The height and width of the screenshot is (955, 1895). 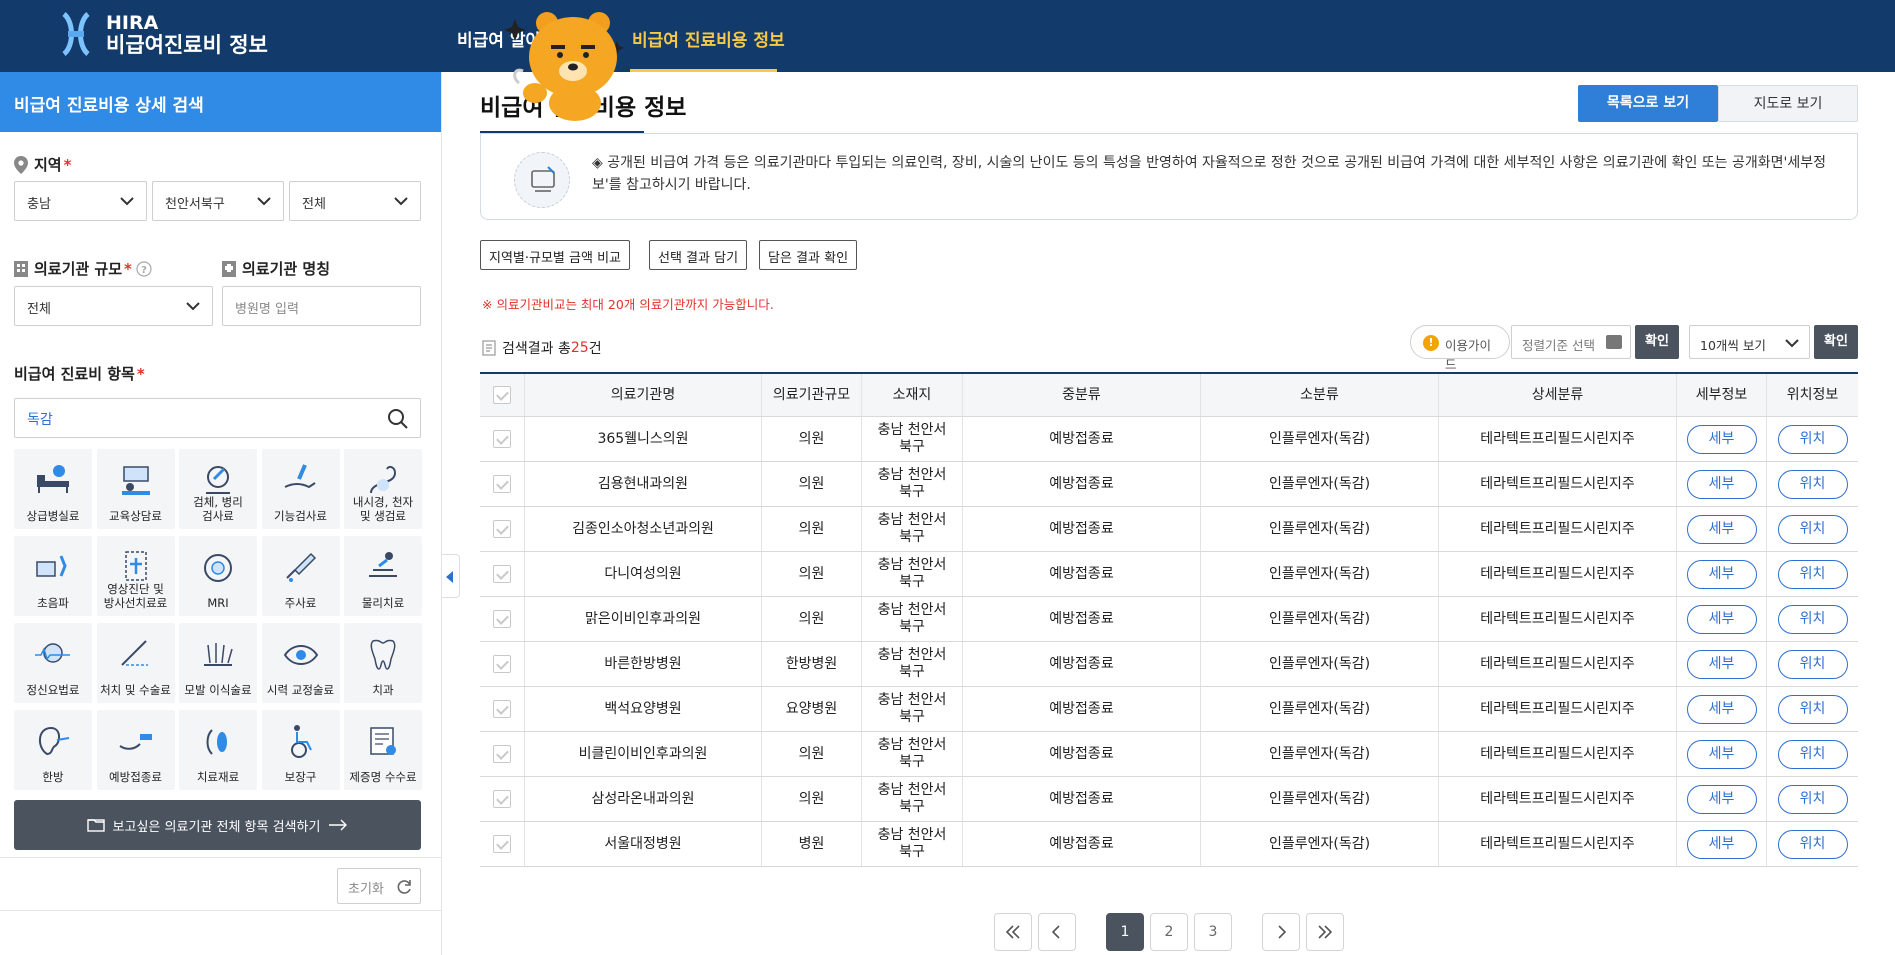 I want to click on usage-guide-button: ! 이용가이드, so click(x=1460, y=348).